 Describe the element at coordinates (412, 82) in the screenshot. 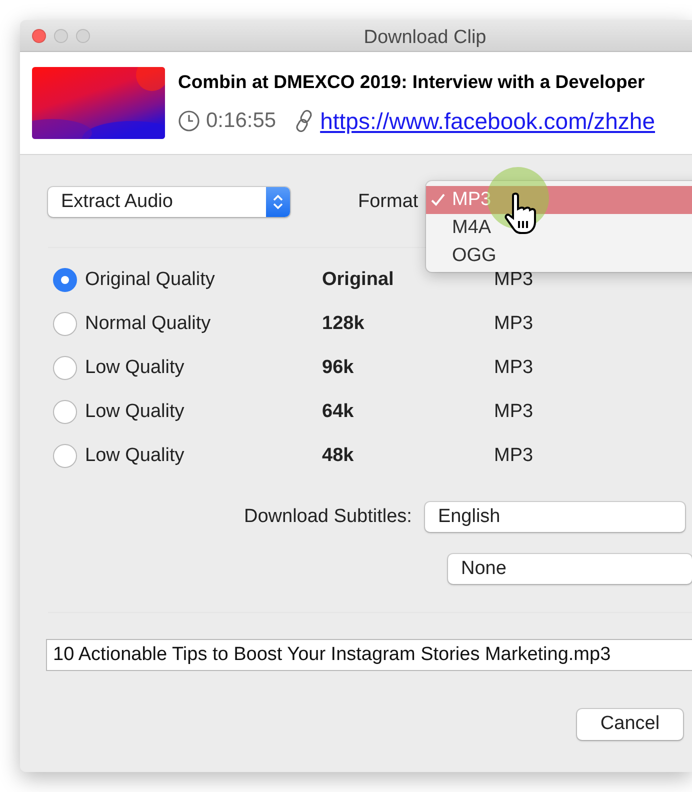

I see `clip-title: Combin at DMEXCO 2019: Interview with a Developer` at that location.